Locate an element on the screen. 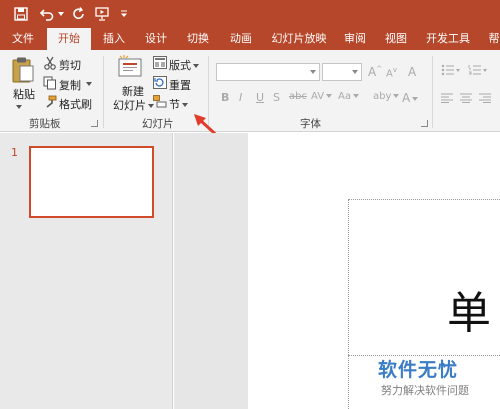 Image resolution: width=500 pixels, height=409 pixels. clipboard-group-label: 剪贴板 is located at coordinates (45, 124).